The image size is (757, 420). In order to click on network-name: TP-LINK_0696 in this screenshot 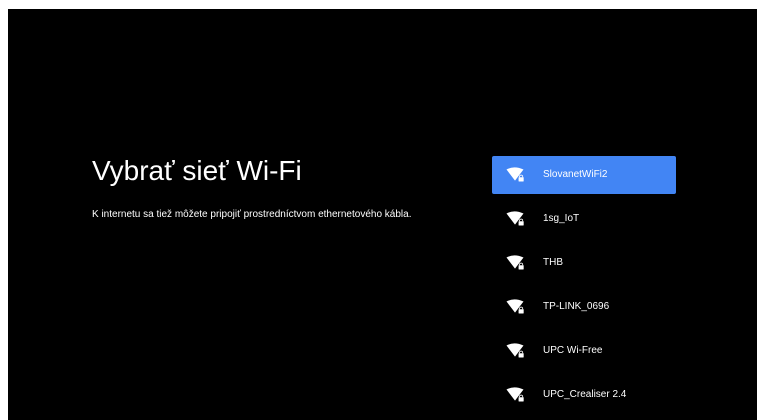, I will do `click(576, 306)`.